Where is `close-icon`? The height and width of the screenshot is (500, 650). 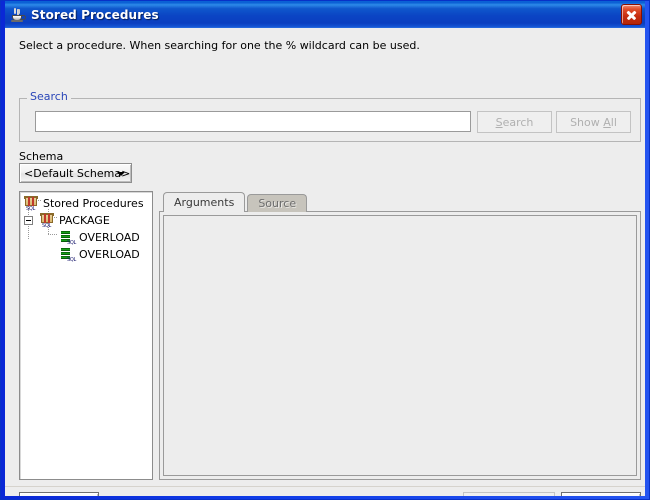 close-icon is located at coordinates (631, 14).